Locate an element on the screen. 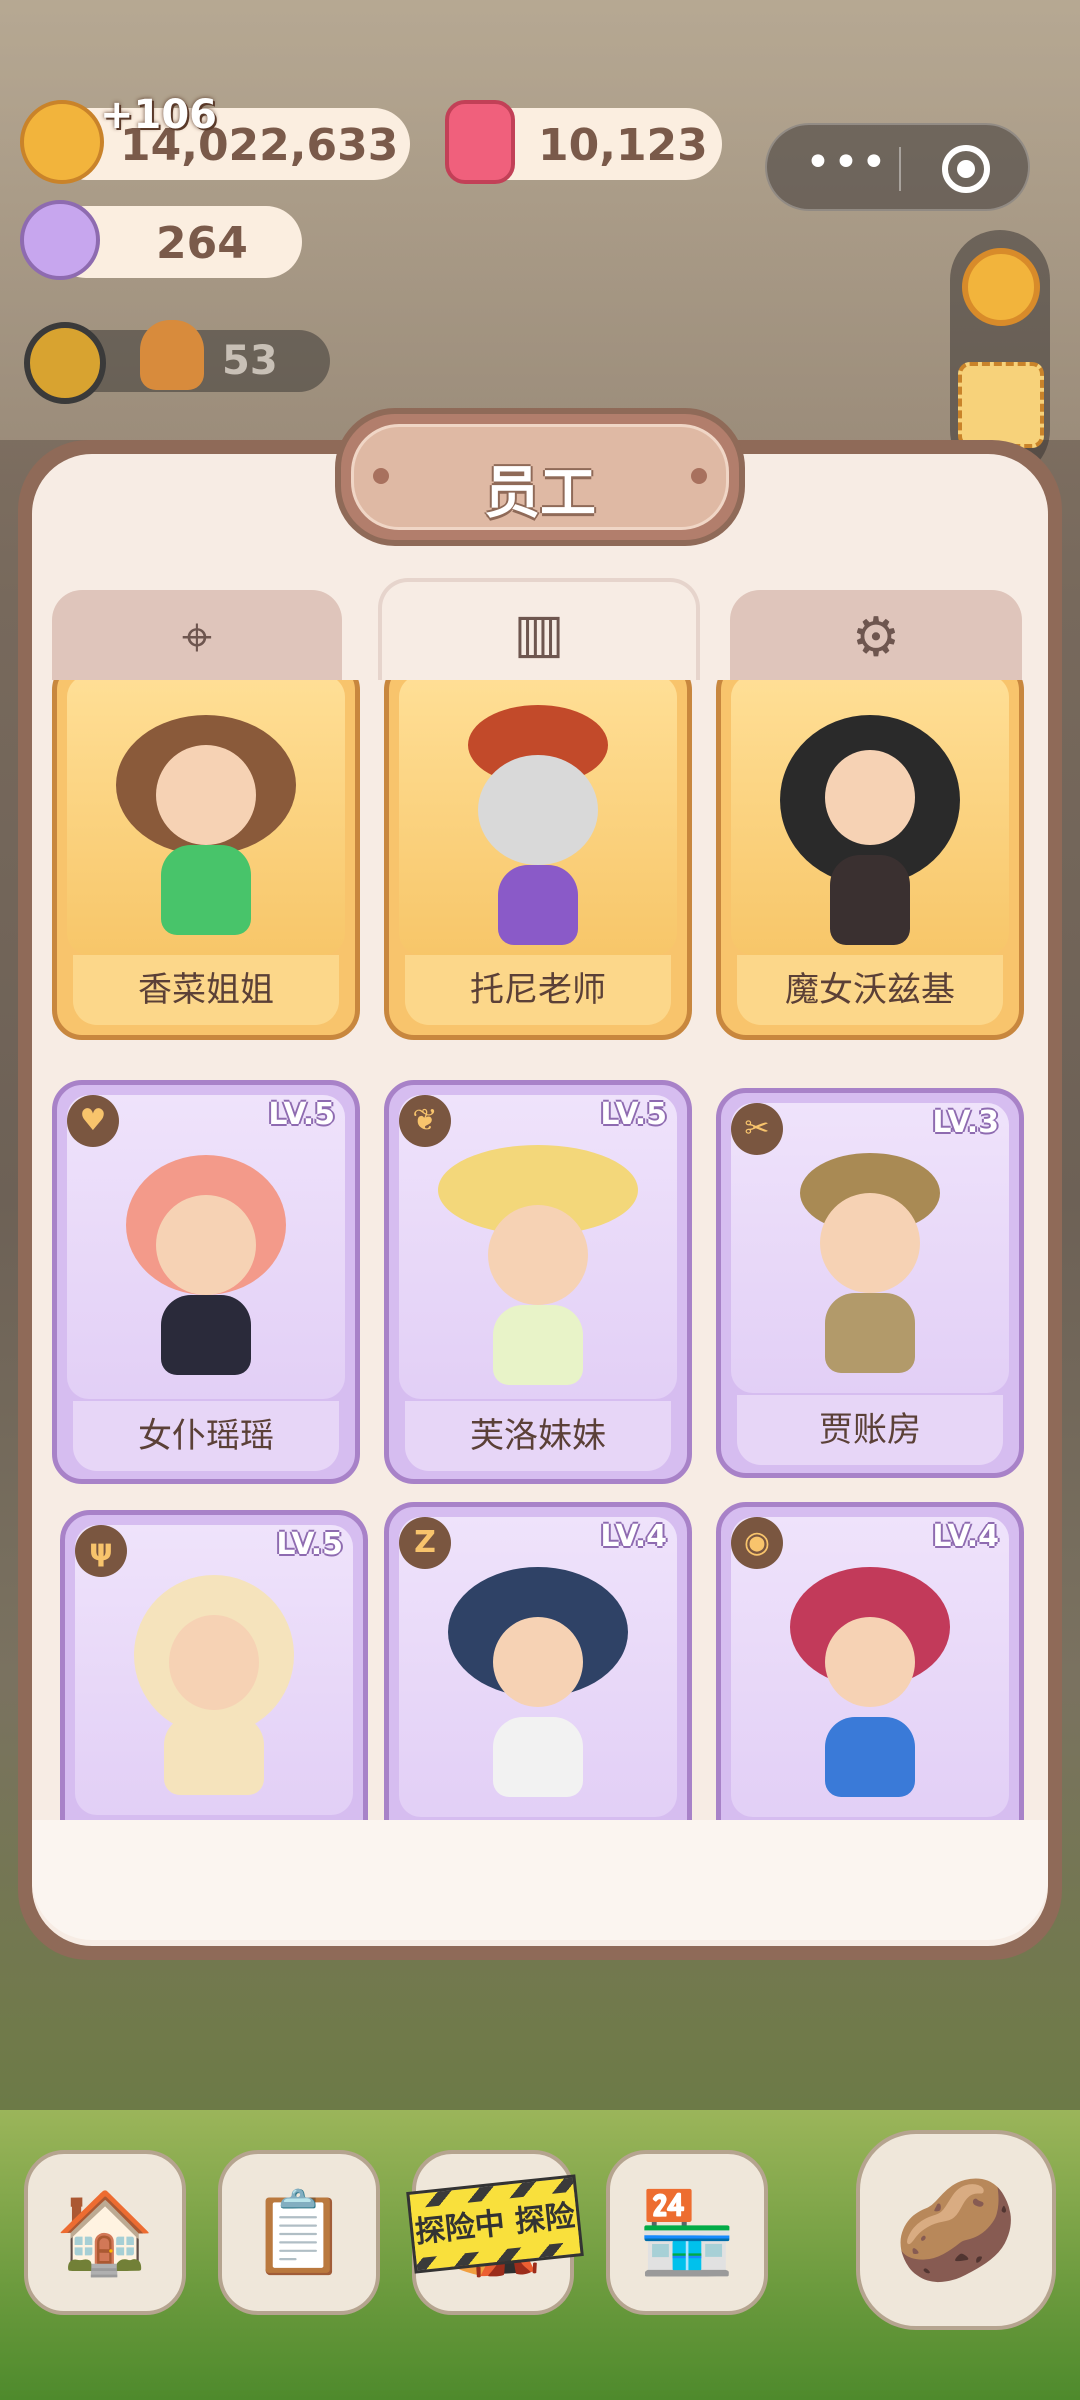 The width and height of the screenshot is (1080, 2400). staff-name: 贾账房 is located at coordinates (870, 1430).